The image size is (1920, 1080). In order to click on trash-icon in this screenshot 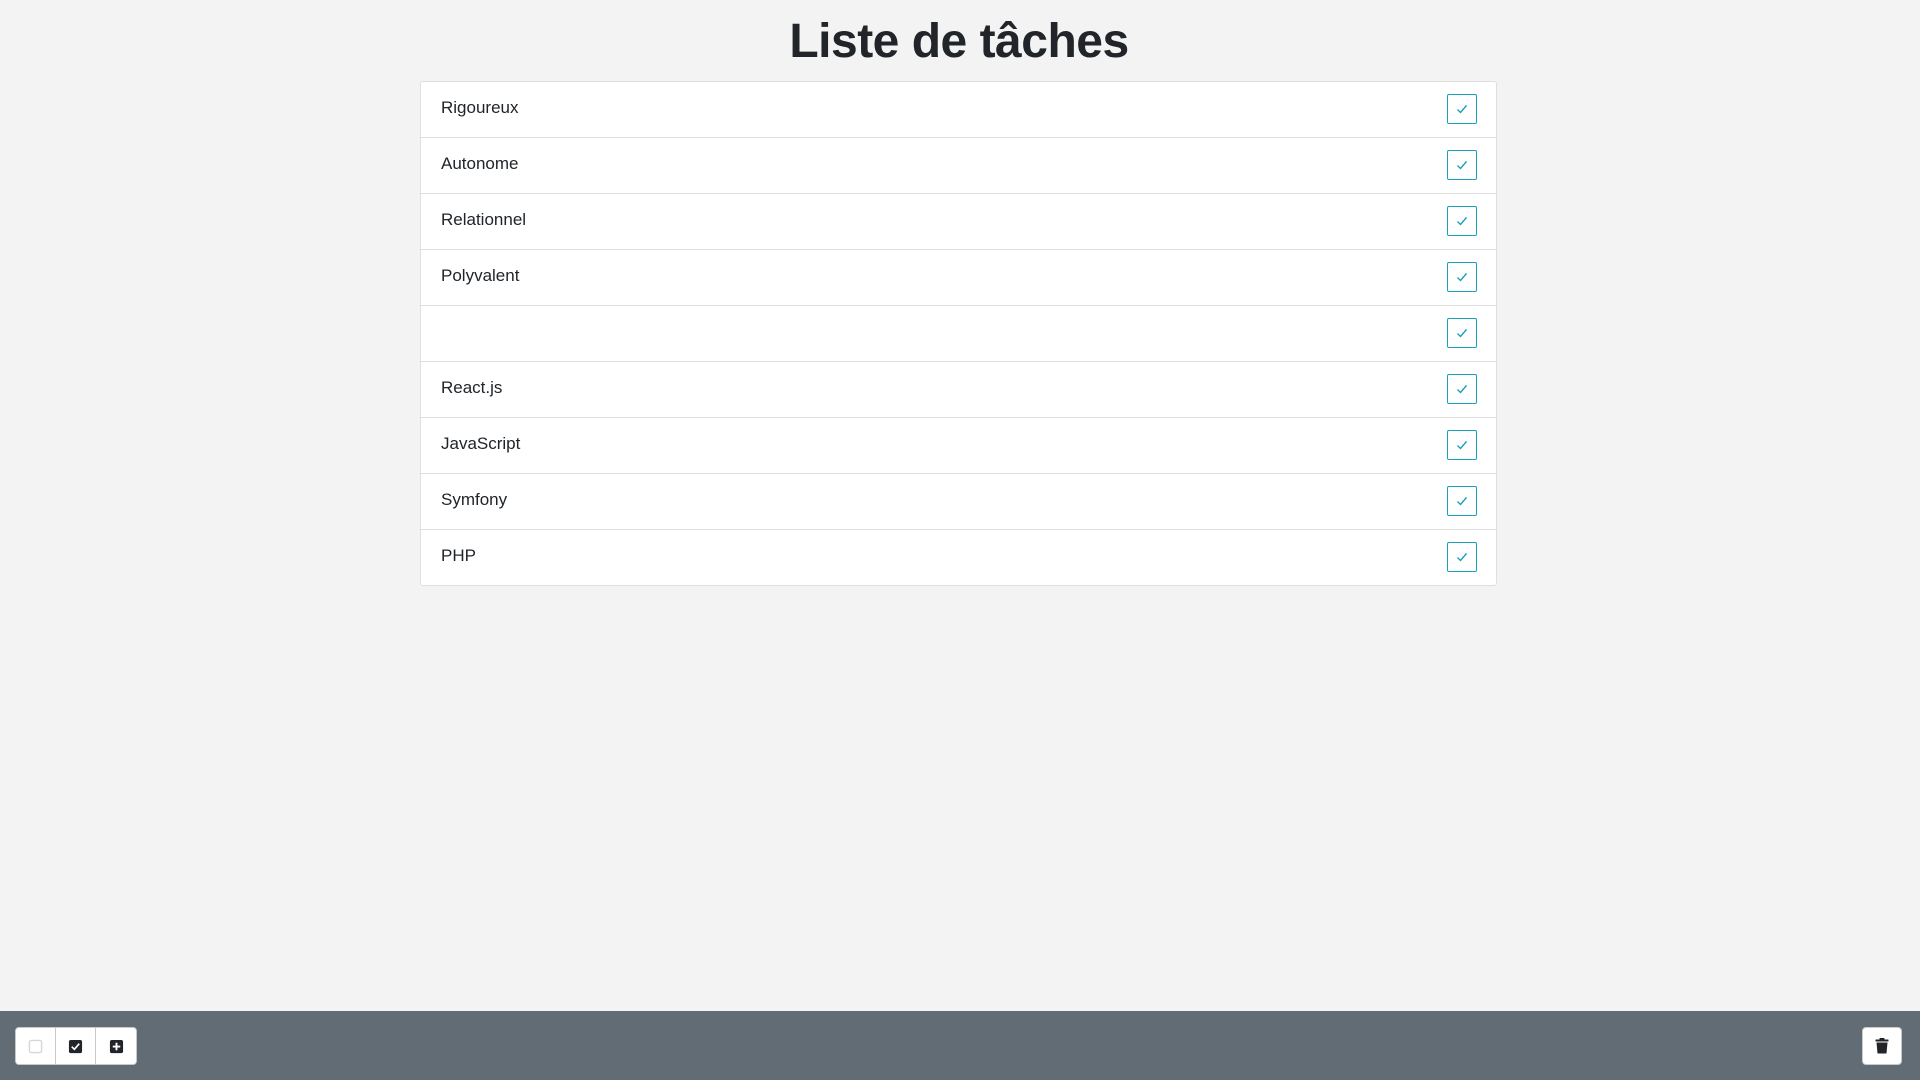, I will do `click(1882, 1046)`.